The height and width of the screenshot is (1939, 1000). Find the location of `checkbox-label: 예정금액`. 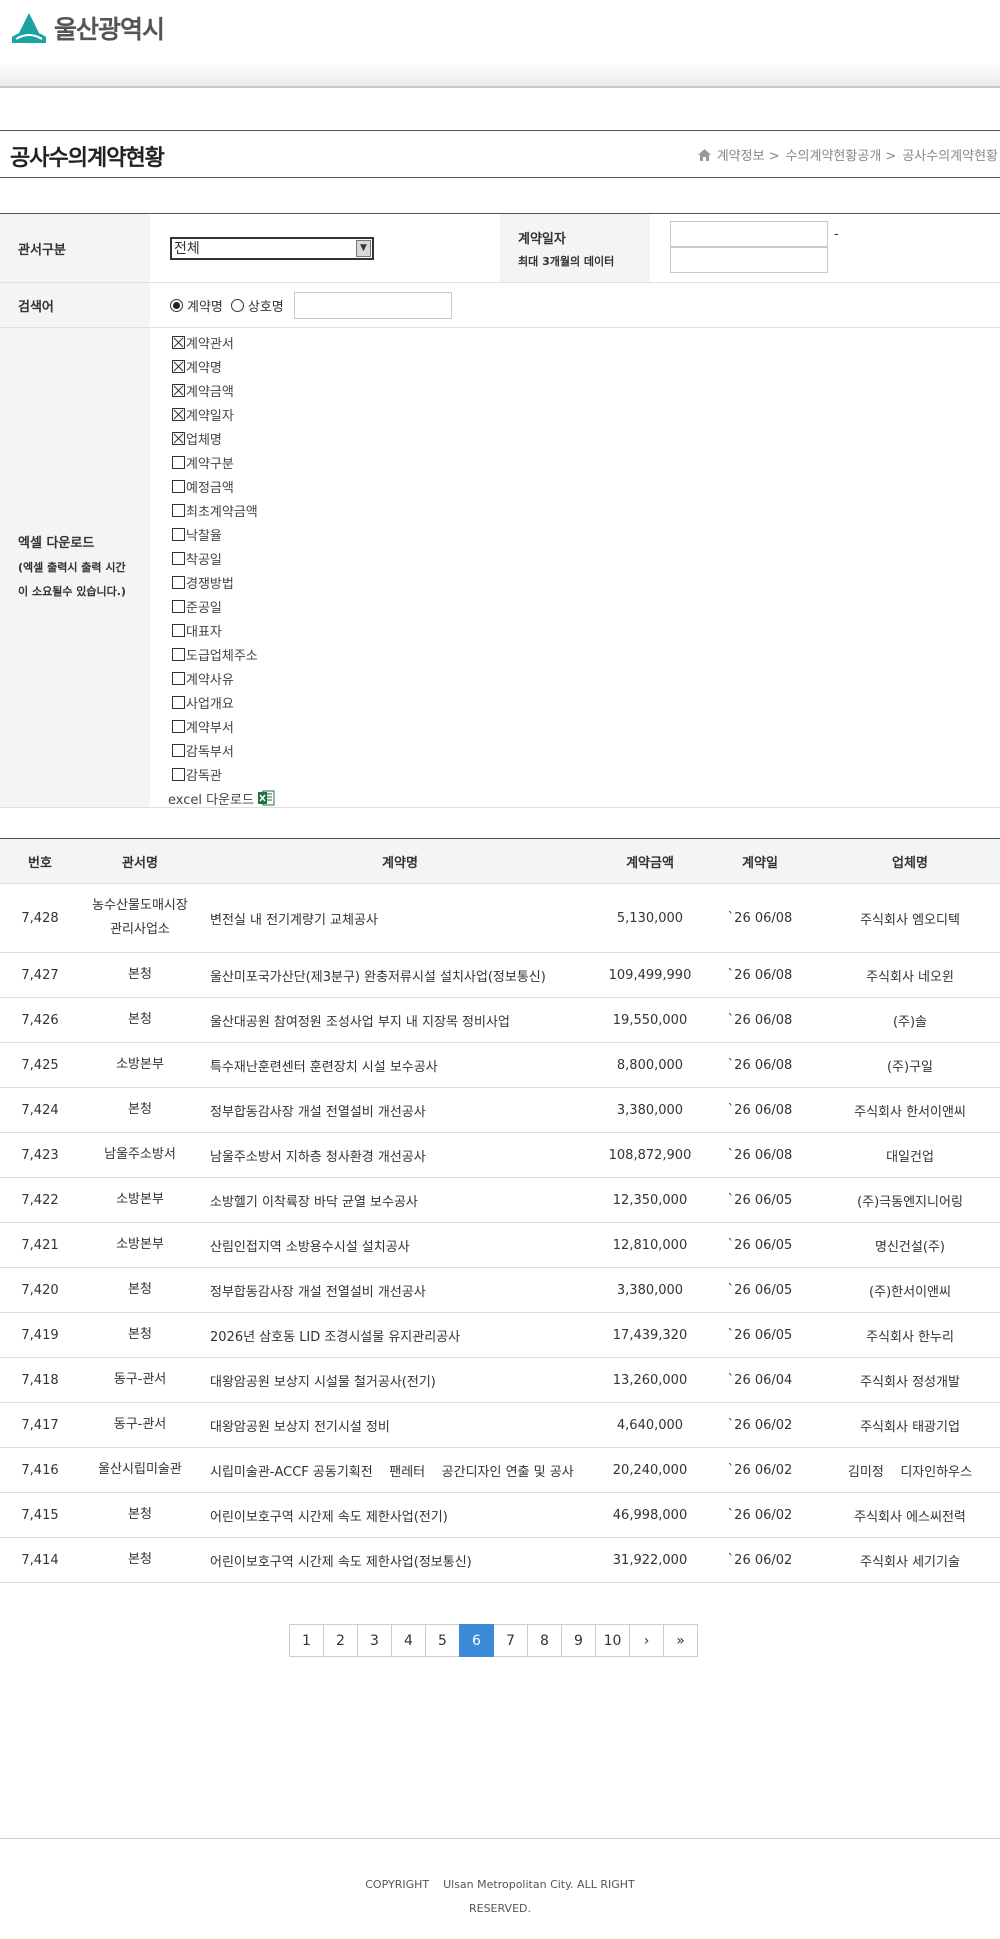

checkbox-label: 예정금액 is located at coordinates (210, 488).